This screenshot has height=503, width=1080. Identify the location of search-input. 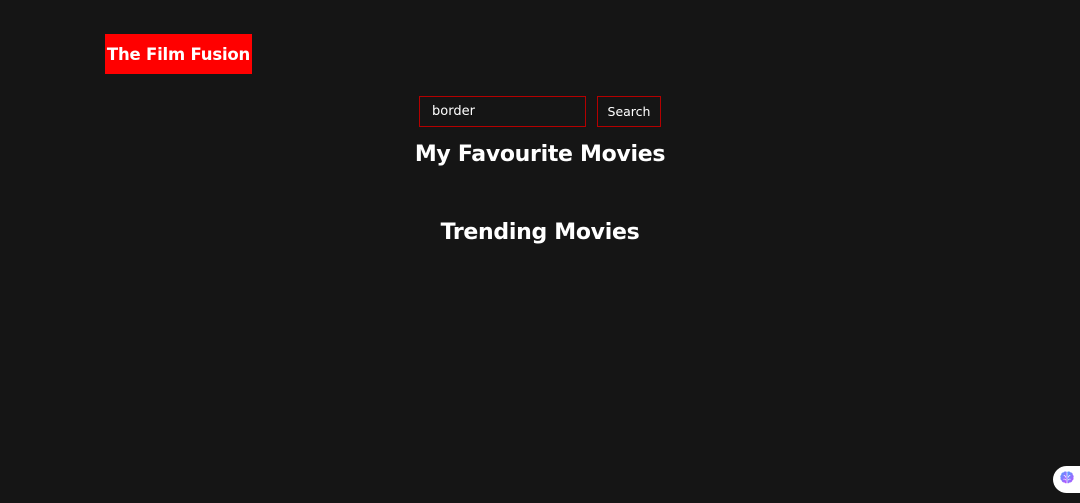
(502, 111).